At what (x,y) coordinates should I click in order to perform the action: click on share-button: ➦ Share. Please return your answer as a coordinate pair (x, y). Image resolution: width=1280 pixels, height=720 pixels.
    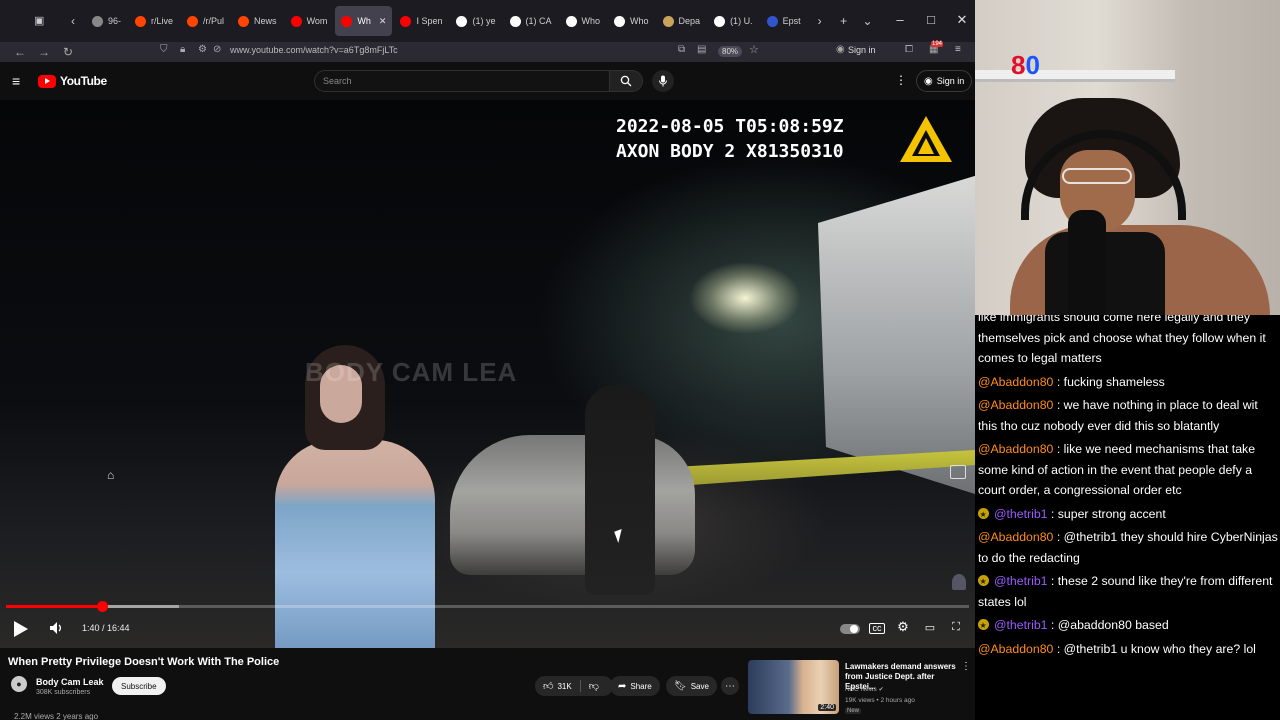
    Looking at the image, I should click on (635, 686).